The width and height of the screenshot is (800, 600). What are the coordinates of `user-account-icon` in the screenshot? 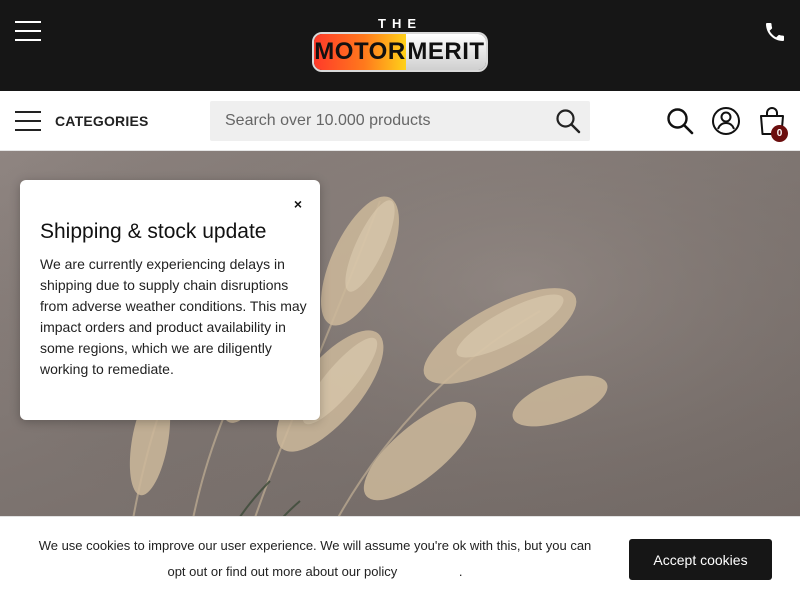 It's located at (726, 121).